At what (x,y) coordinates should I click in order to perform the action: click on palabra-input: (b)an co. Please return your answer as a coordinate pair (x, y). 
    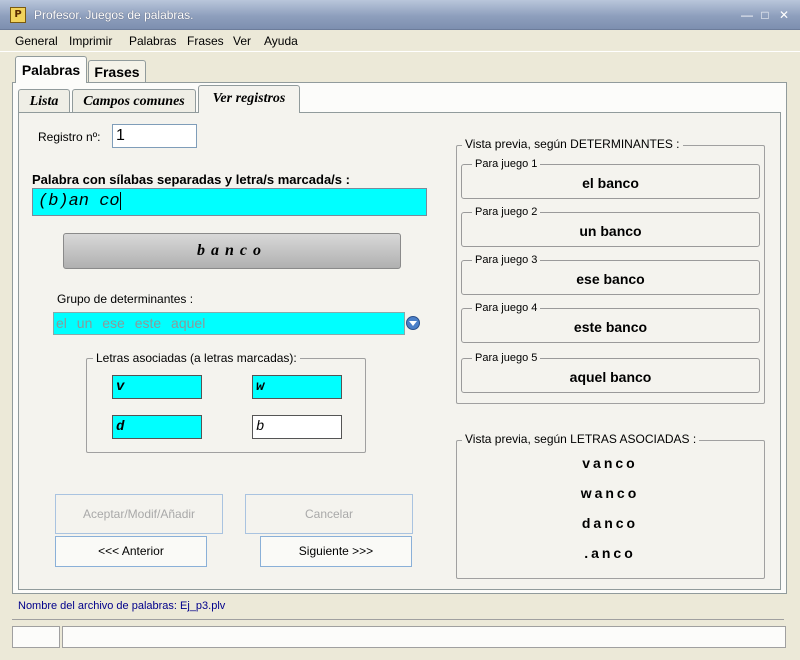
    Looking at the image, I should click on (229, 202).